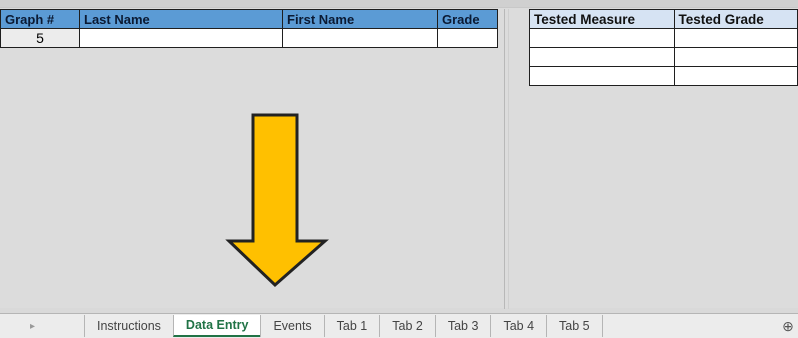  What do you see at coordinates (788, 326) in the screenshot?
I see `add-sheet-icon: ⊕` at bounding box center [788, 326].